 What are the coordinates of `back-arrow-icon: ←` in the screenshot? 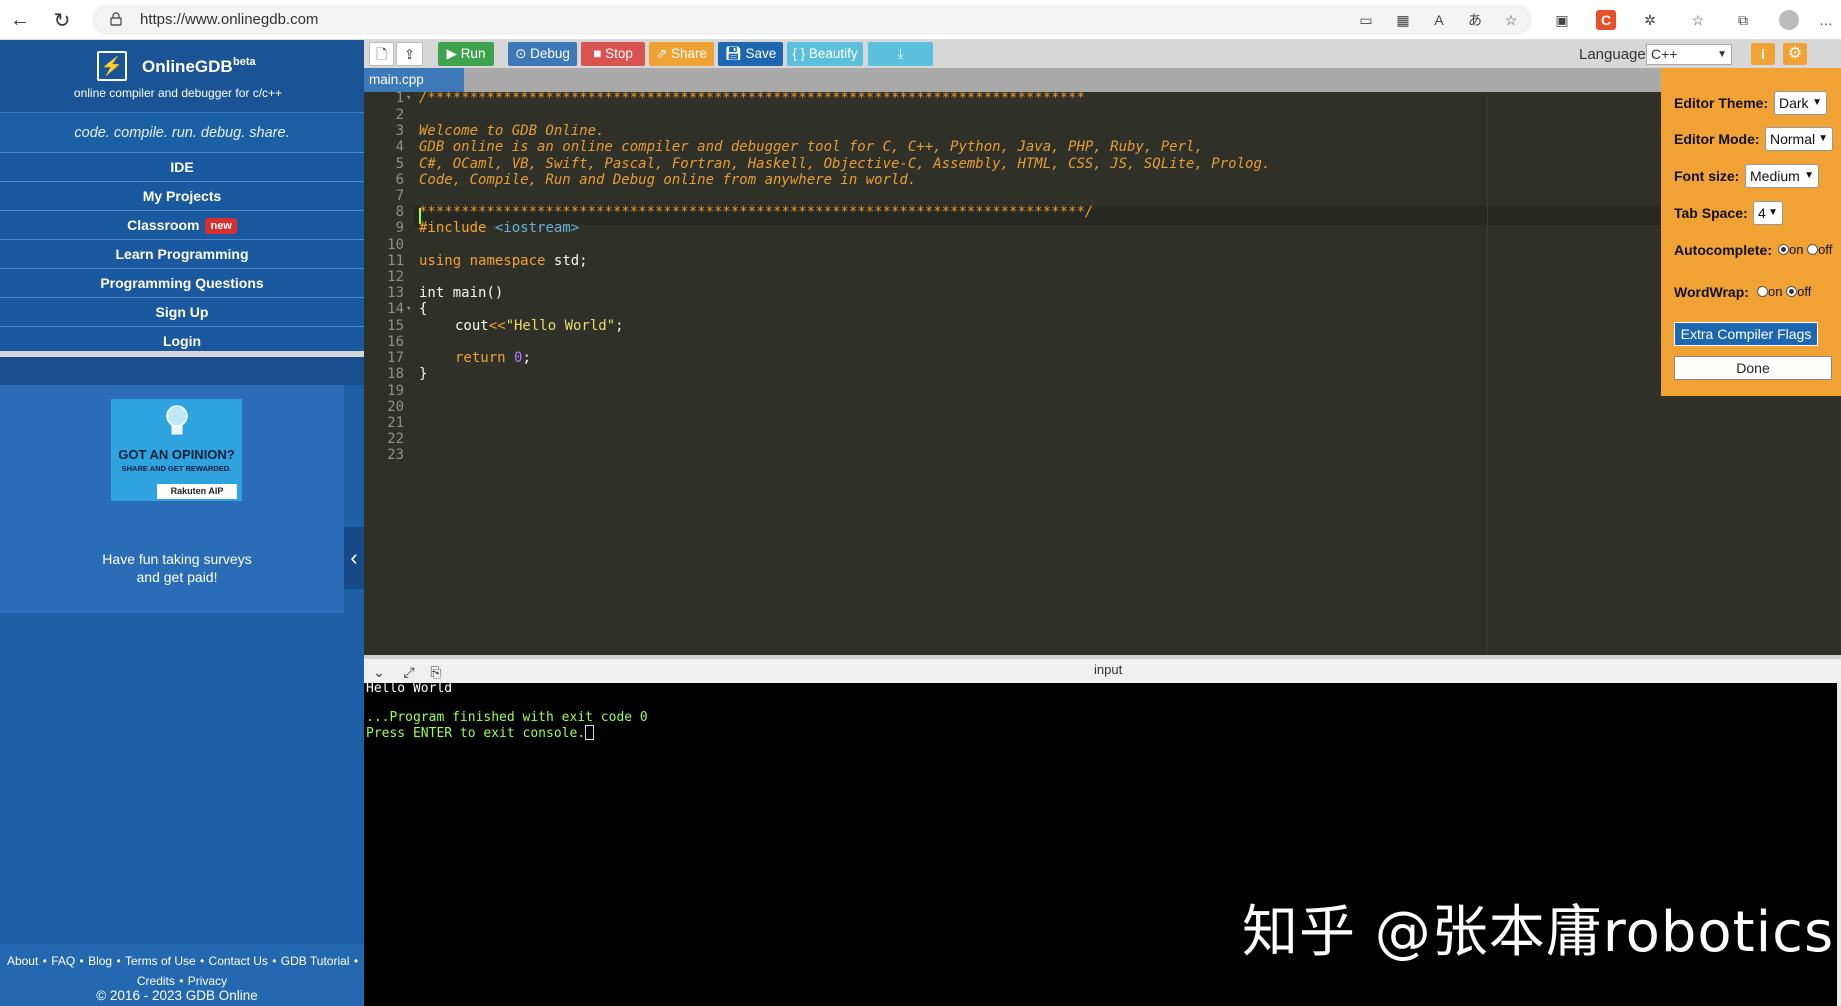 It's located at (20, 20).